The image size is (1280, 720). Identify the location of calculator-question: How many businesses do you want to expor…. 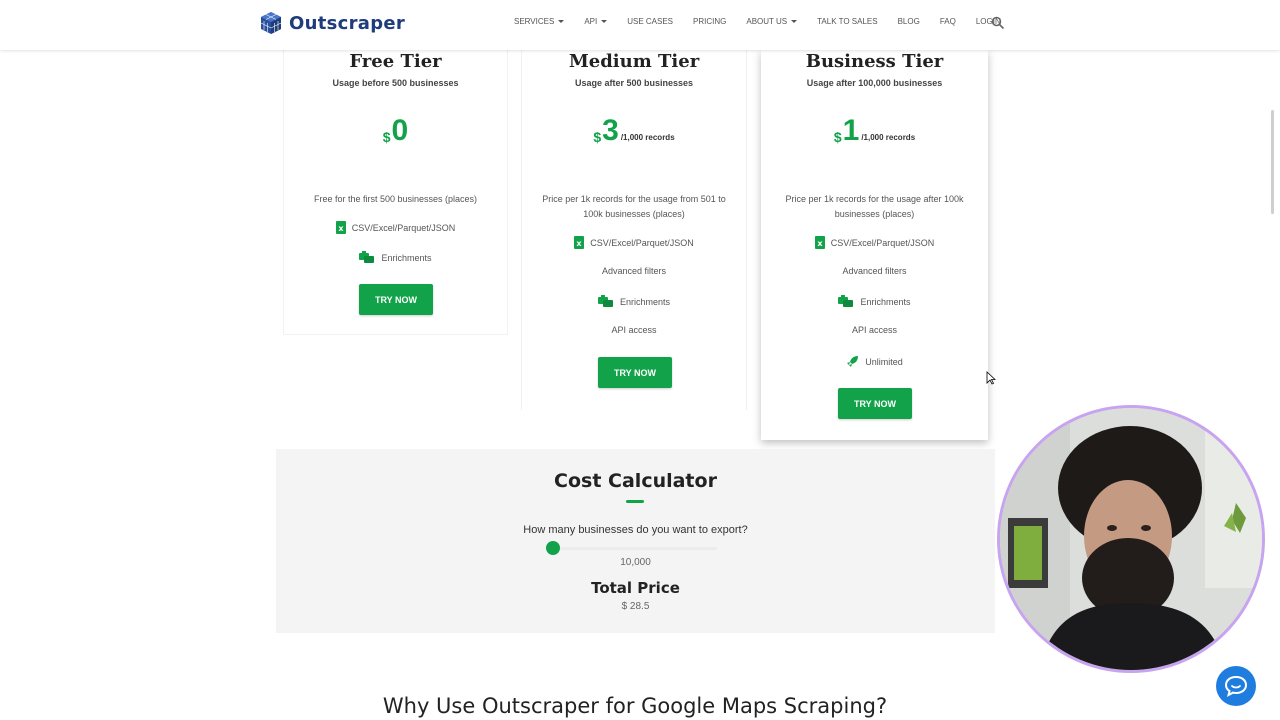
(635, 530).